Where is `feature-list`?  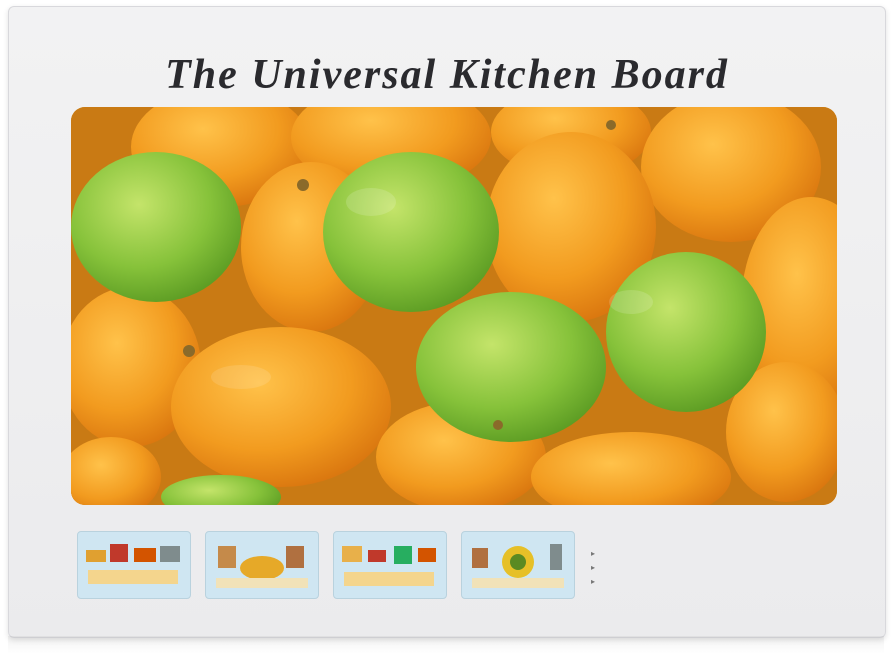 feature-list is located at coordinates (711, 568).